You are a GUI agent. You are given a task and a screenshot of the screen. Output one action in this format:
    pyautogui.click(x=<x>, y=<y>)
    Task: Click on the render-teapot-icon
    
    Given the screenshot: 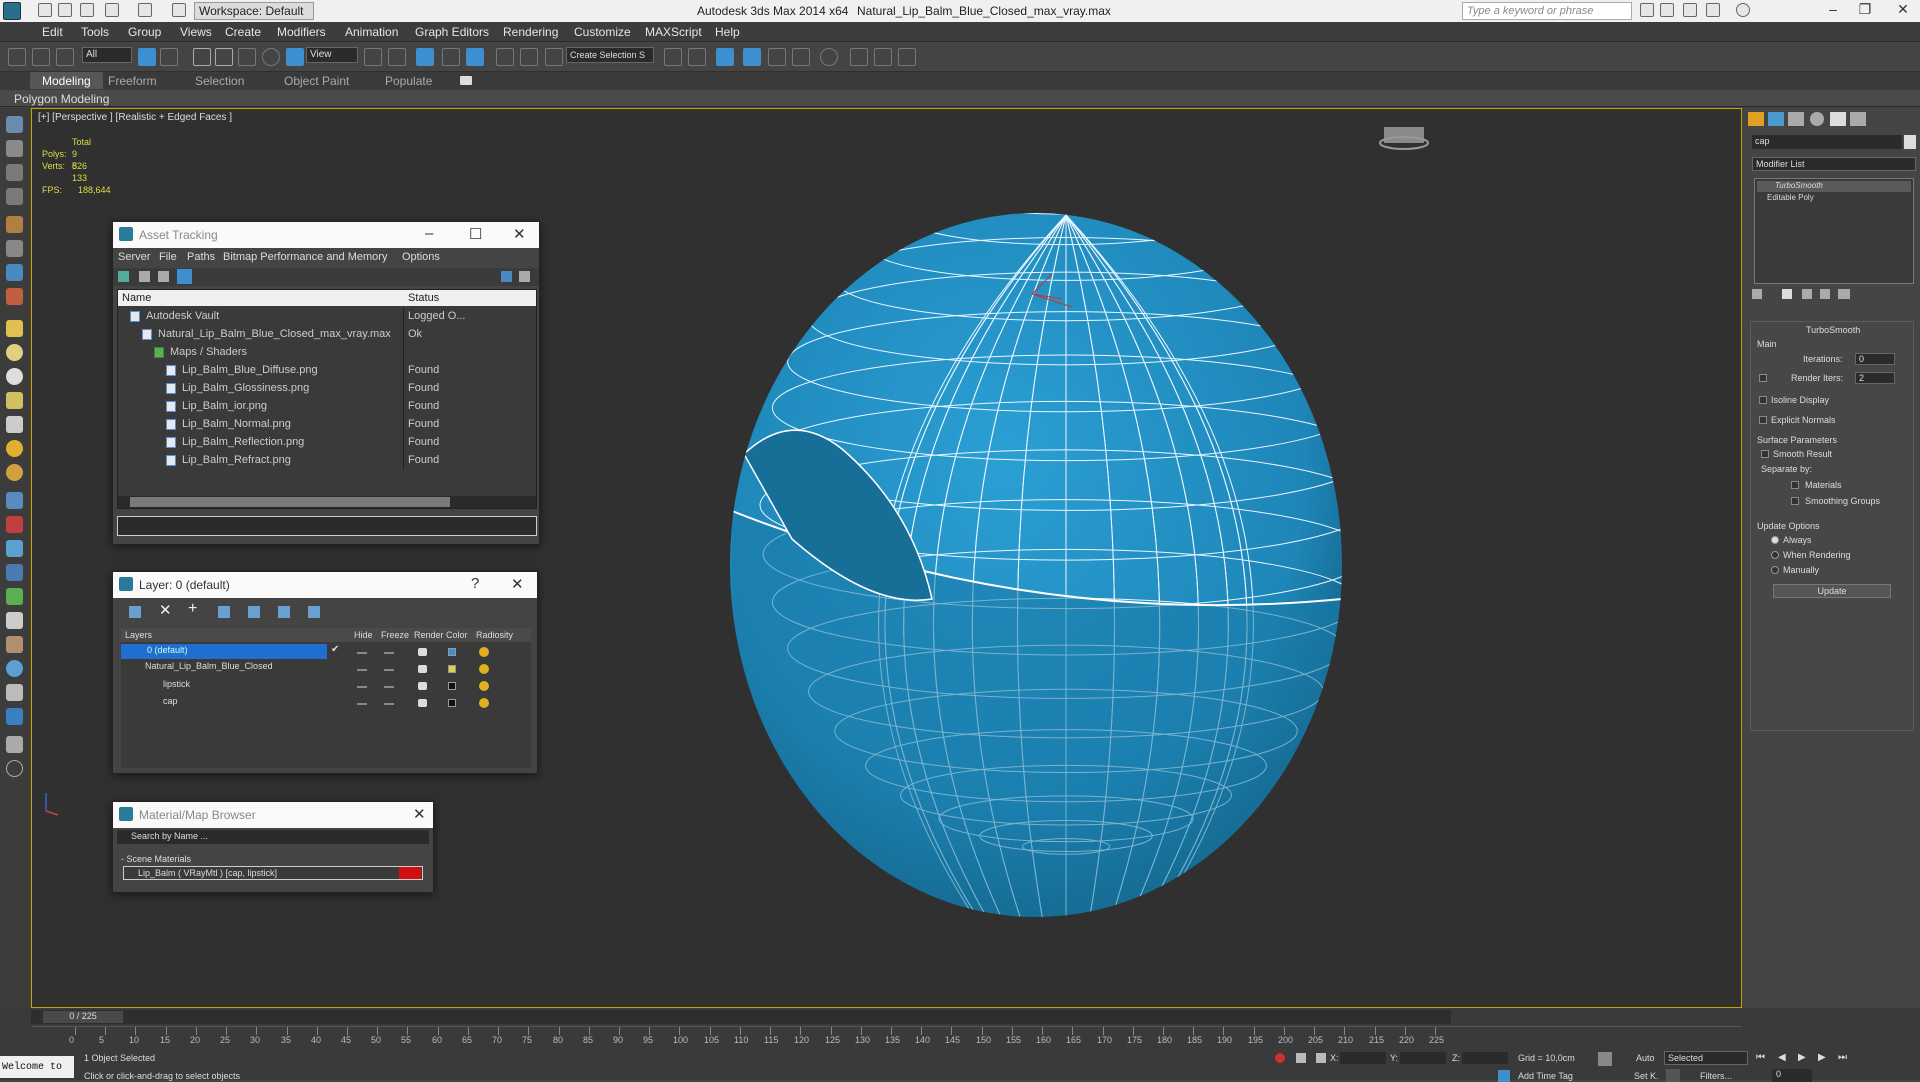 What is the action you would take?
    pyautogui.click(x=422, y=703)
    